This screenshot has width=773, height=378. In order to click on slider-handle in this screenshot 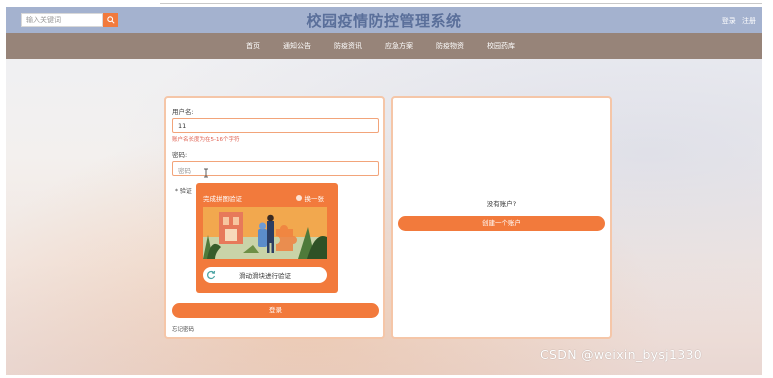, I will do `click(211, 275)`.